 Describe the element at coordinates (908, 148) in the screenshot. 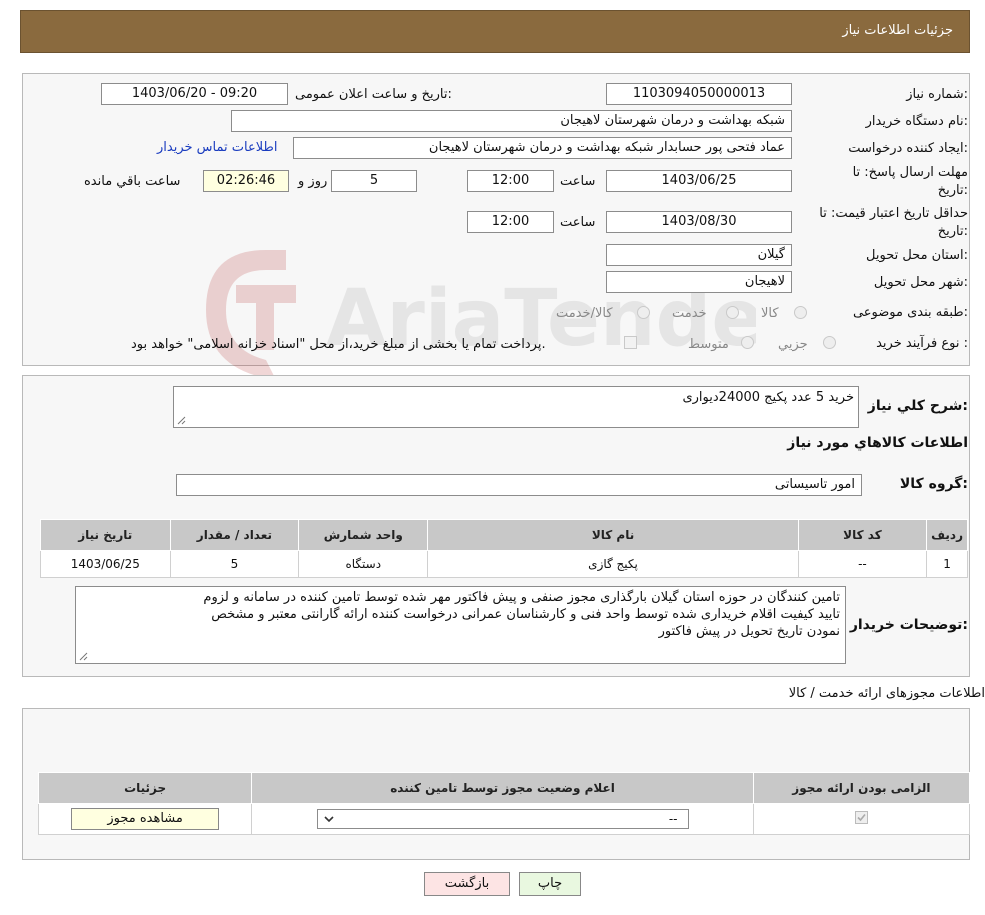

I see `requester-label: ایجاد کننده درخواست:` at that location.